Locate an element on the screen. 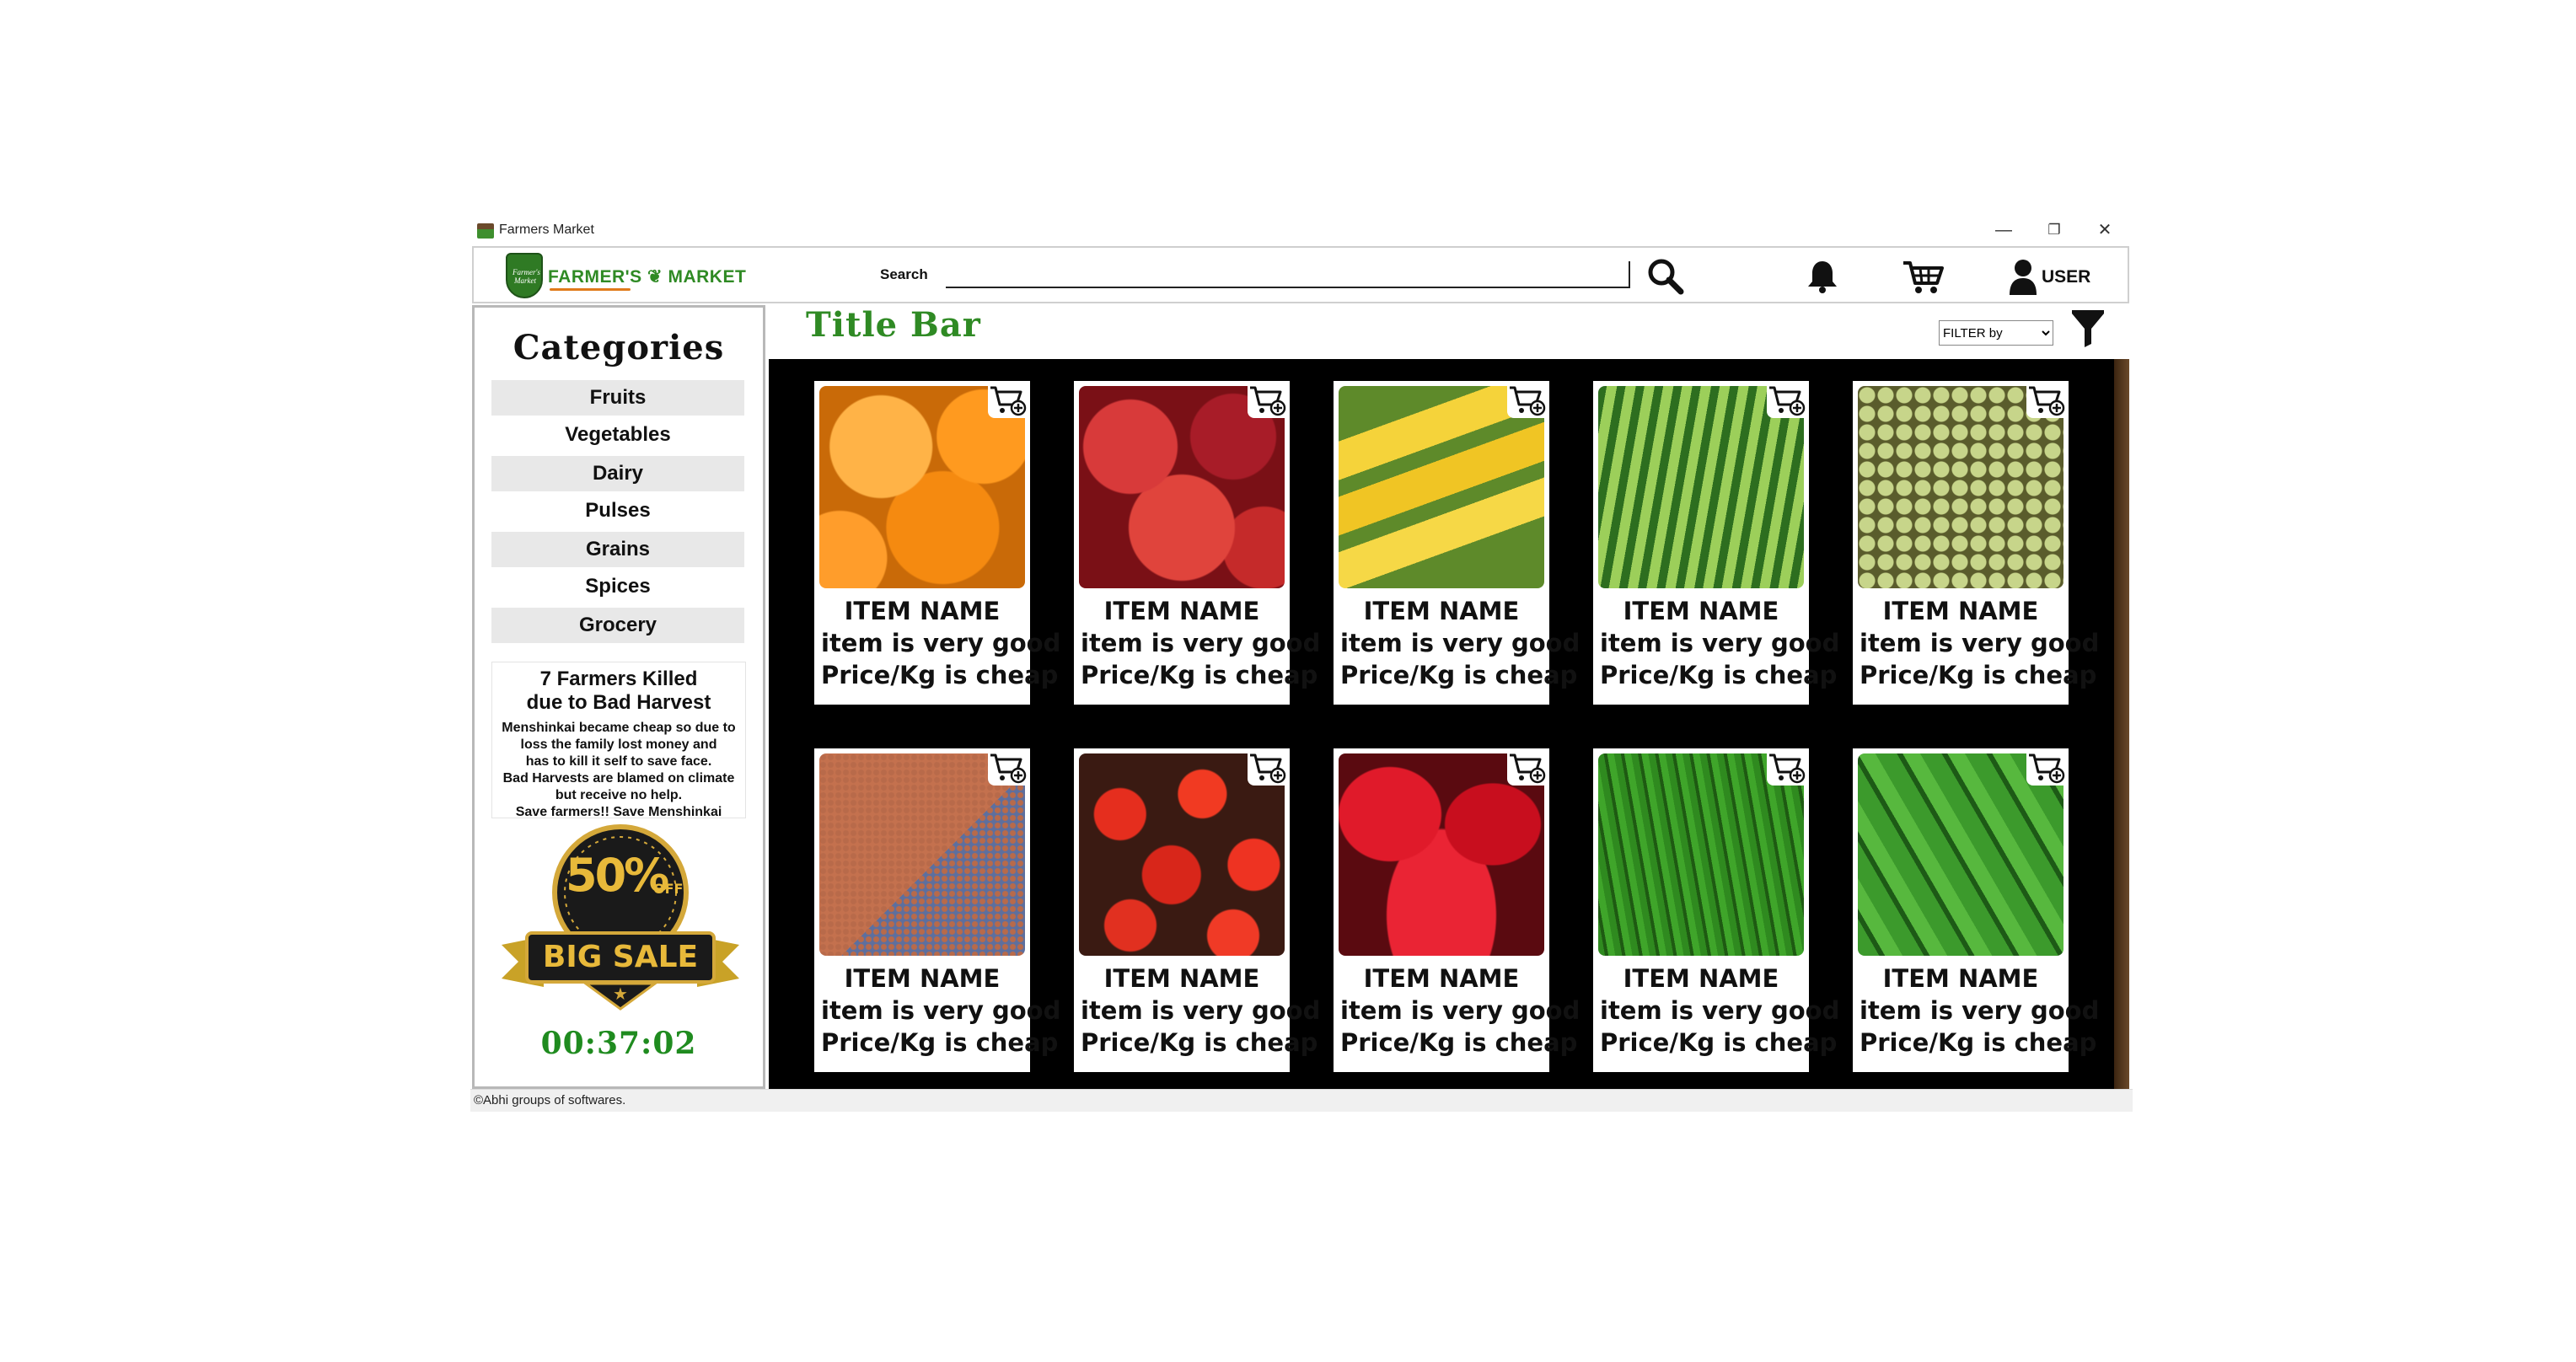  page-title: Title Bar is located at coordinates (893, 325).